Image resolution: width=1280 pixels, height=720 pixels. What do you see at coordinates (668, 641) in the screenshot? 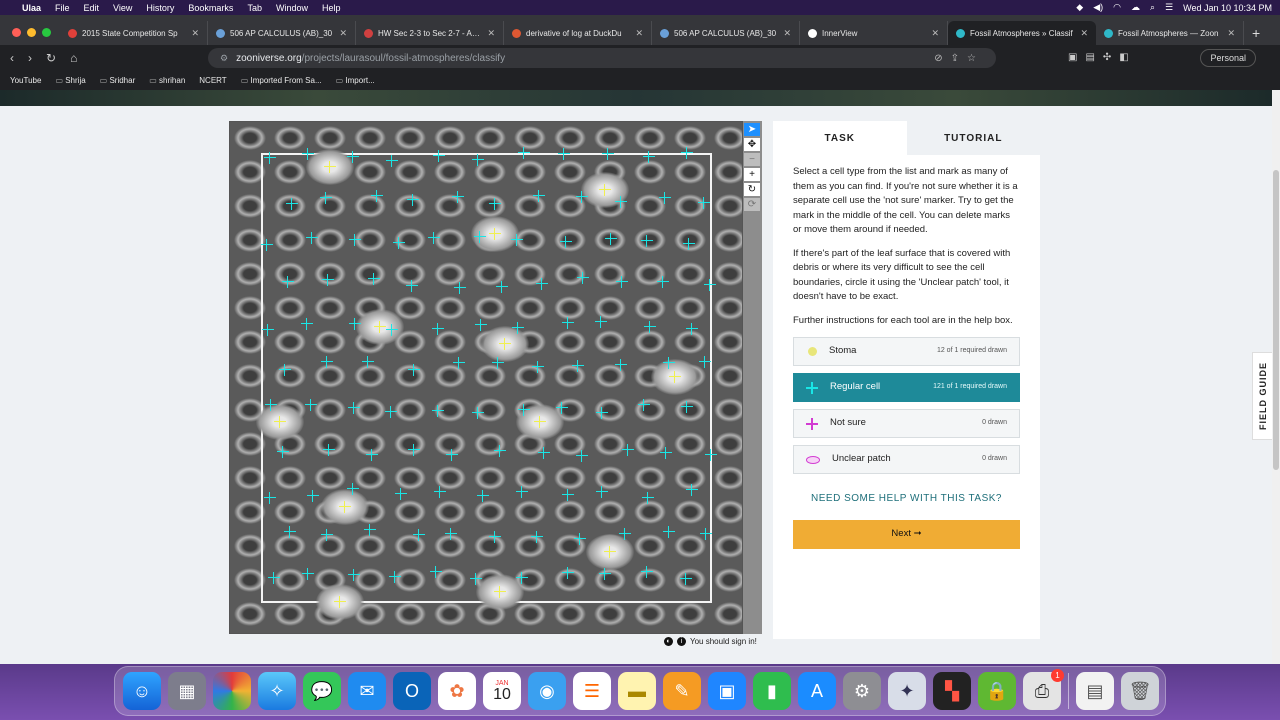
I see `contrast-icon: ◐` at bounding box center [668, 641].